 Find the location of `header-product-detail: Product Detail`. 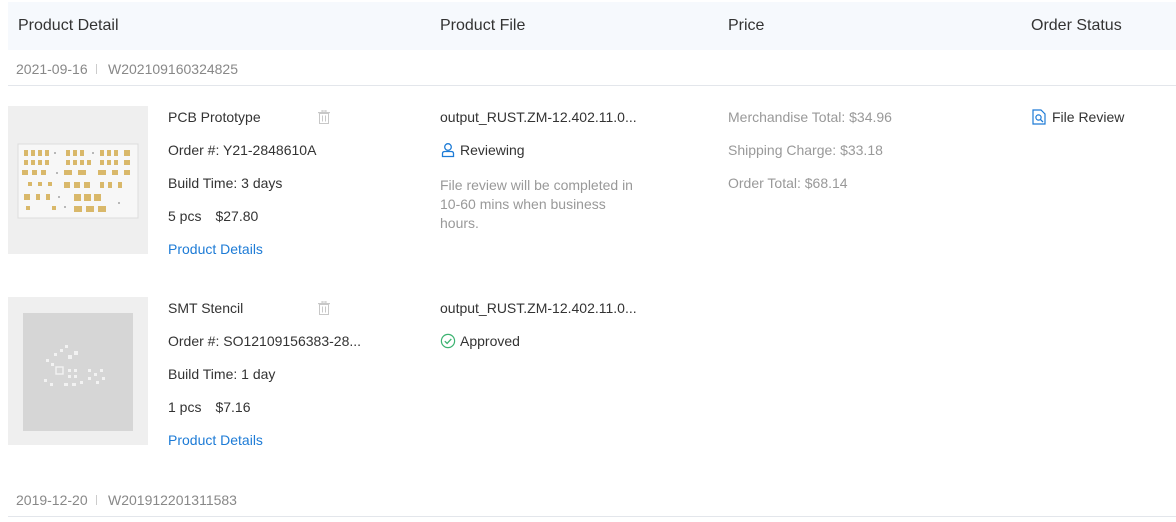

header-product-detail: Product Detail is located at coordinates (68, 25).